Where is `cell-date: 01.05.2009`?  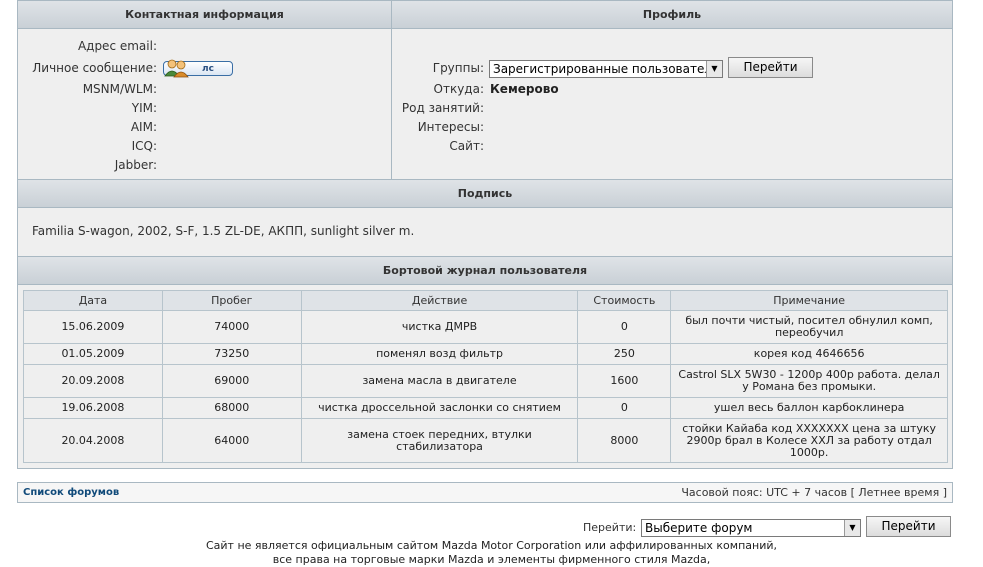
cell-date: 01.05.2009 is located at coordinates (93, 354).